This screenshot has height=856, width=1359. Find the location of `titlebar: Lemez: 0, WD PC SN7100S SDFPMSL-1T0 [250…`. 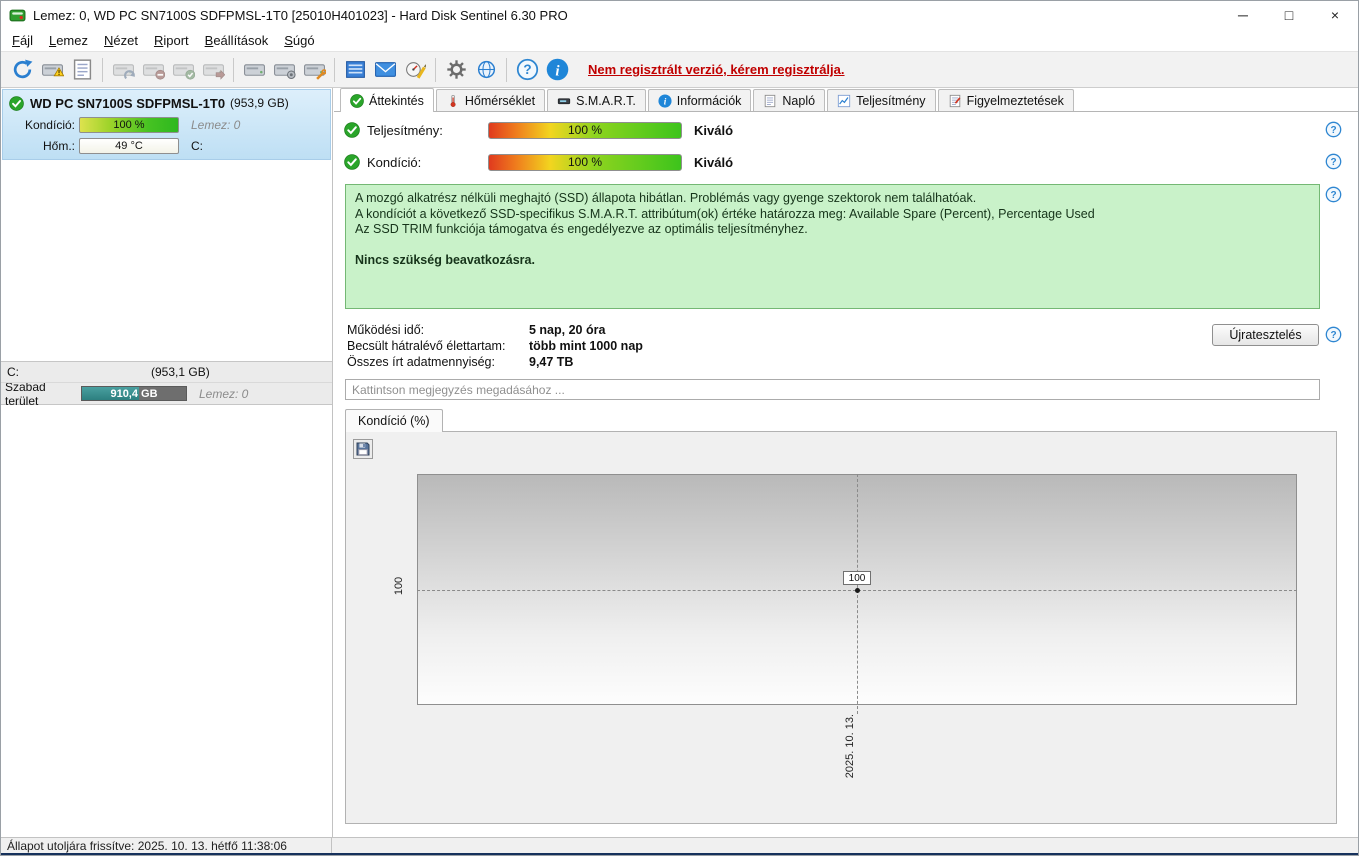

titlebar: Lemez: 0, WD PC SN7100S SDFPMSL-1T0 [250… is located at coordinates (679, 15).